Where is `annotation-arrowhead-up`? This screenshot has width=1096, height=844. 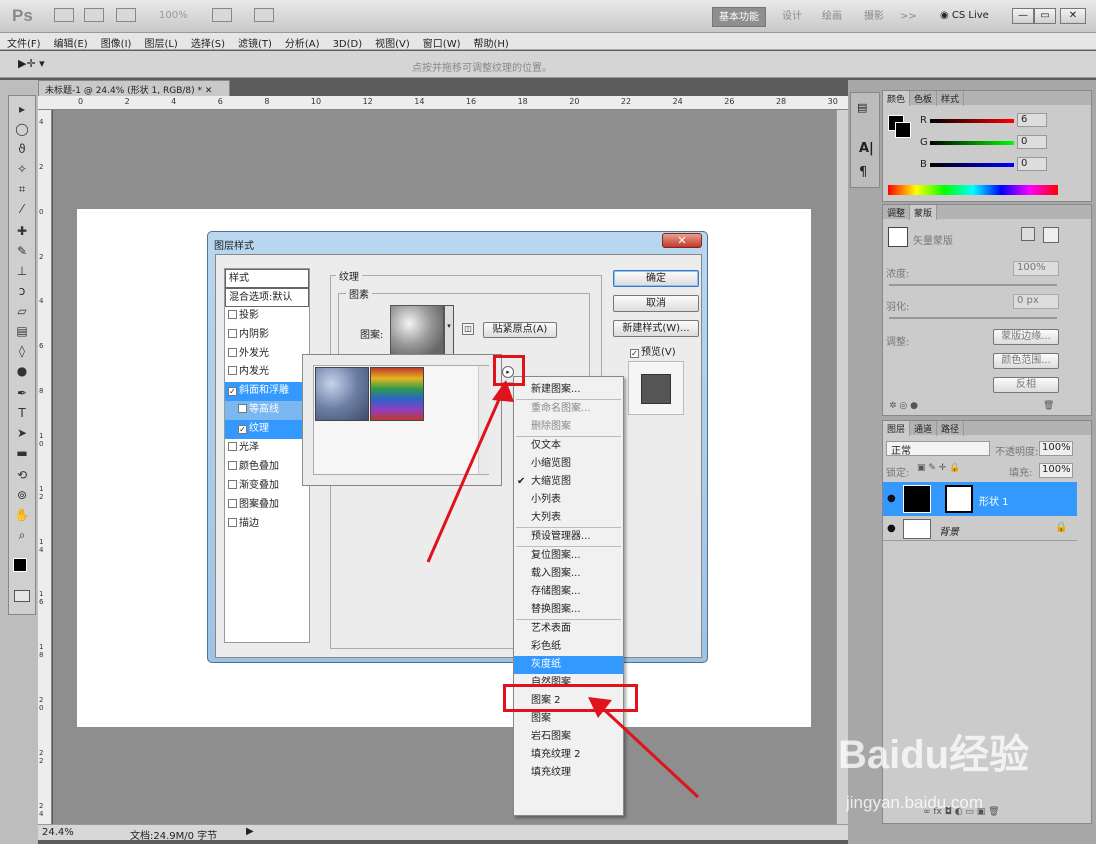
annotation-arrowhead-up is located at coordinates (503, 391).